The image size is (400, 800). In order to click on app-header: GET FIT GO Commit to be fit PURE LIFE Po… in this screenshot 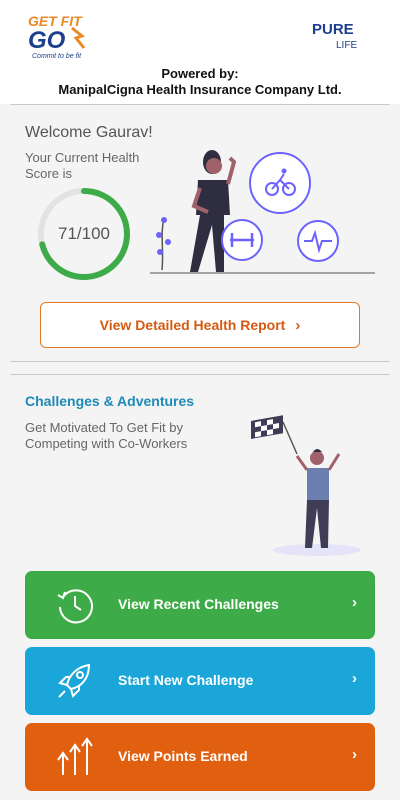, I will do `click(200, 52)`.